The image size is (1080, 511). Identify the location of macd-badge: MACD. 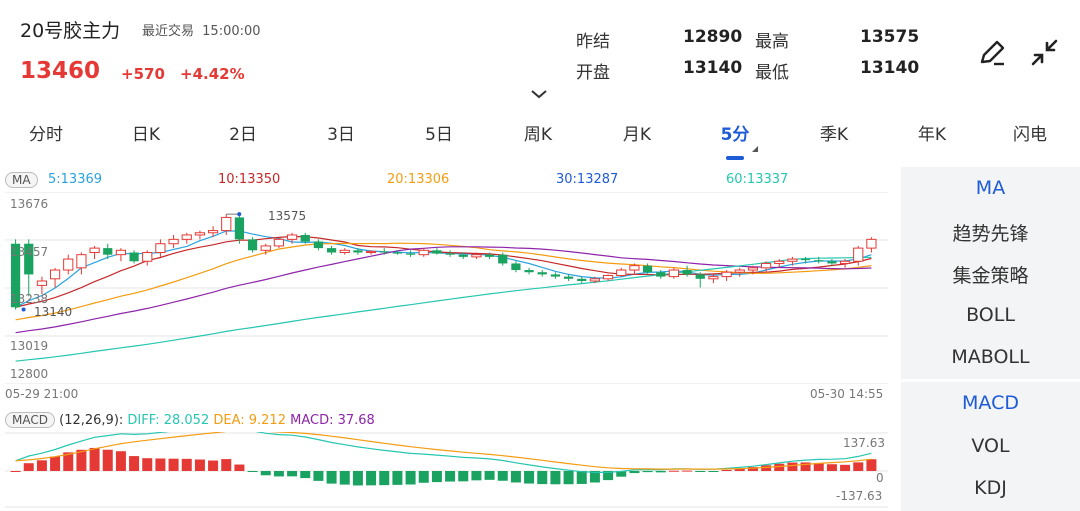
(30, 420).